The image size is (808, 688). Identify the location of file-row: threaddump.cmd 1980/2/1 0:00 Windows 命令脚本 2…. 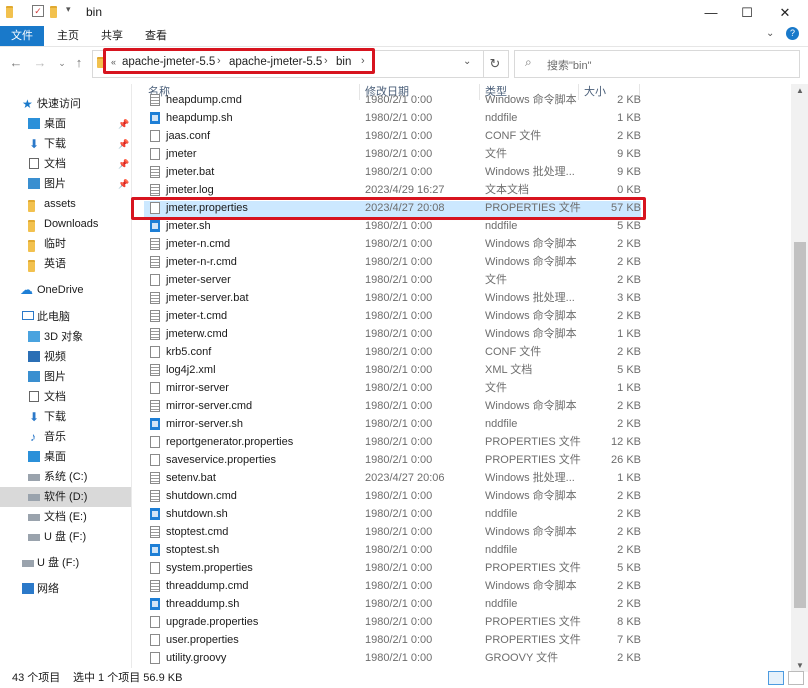
(396, 586).